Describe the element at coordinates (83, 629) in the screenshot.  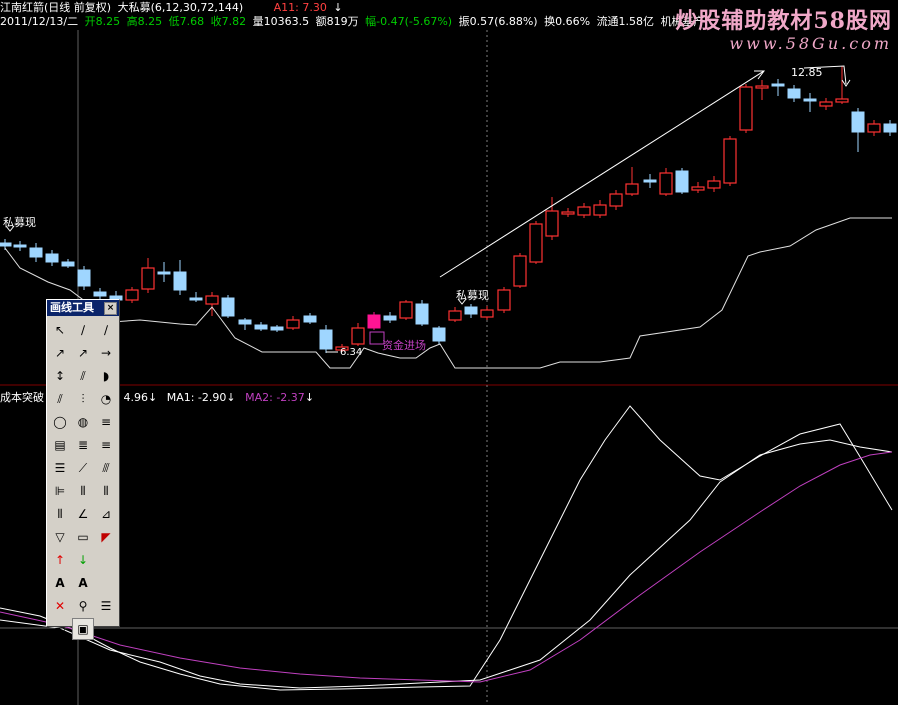
I see `note-tool-icon: ▣` at that location.